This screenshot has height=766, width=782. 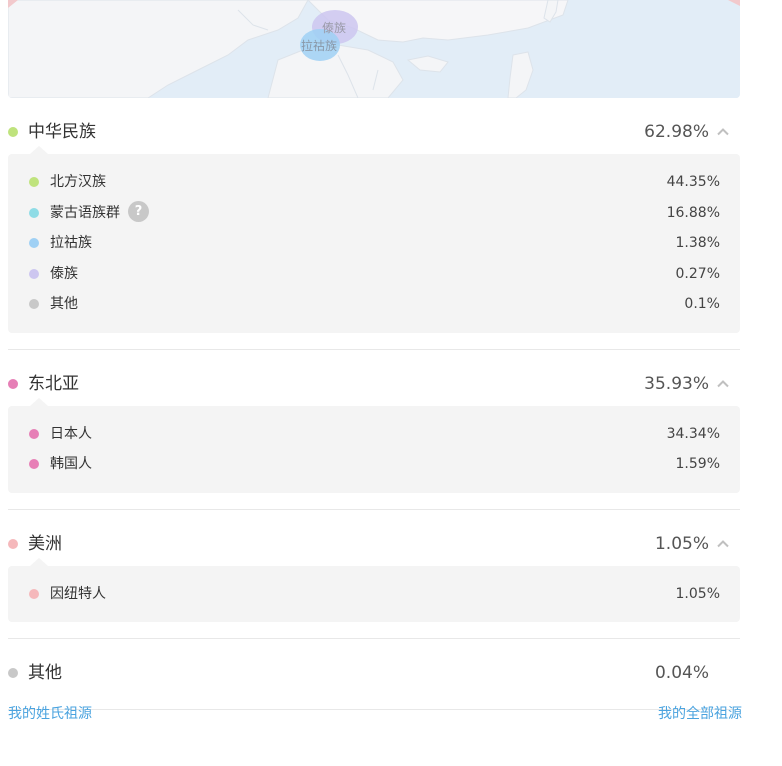 I want to click on group-header-other: 其他 0.04%, so click(x=374, y=667).